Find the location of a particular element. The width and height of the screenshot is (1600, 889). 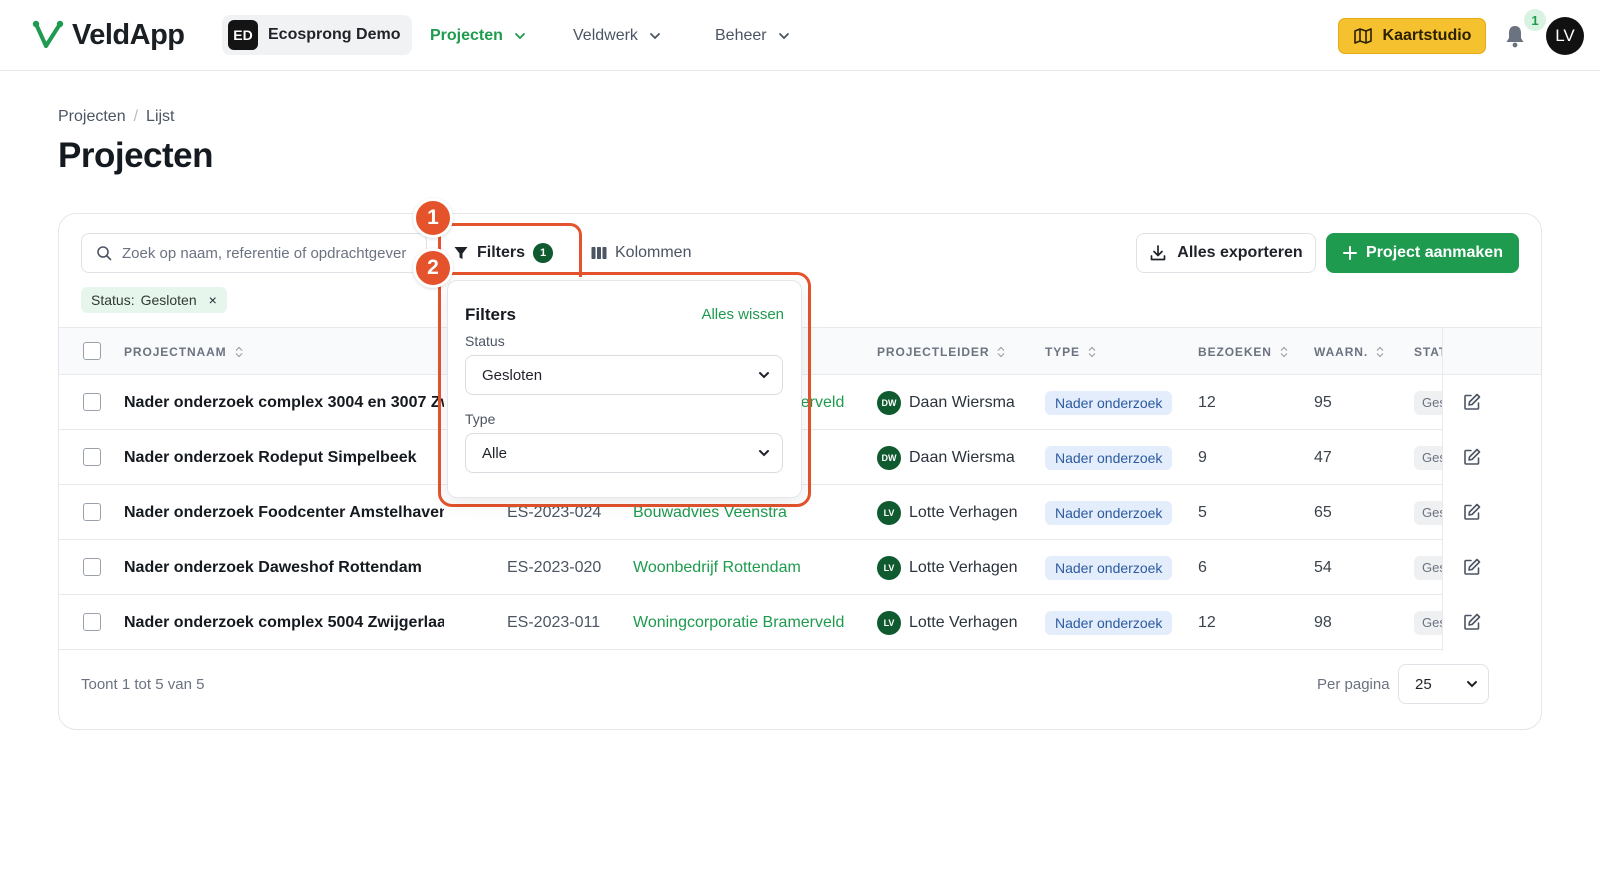

column-header-type: TYPE is located at coordinates (1070, 352).